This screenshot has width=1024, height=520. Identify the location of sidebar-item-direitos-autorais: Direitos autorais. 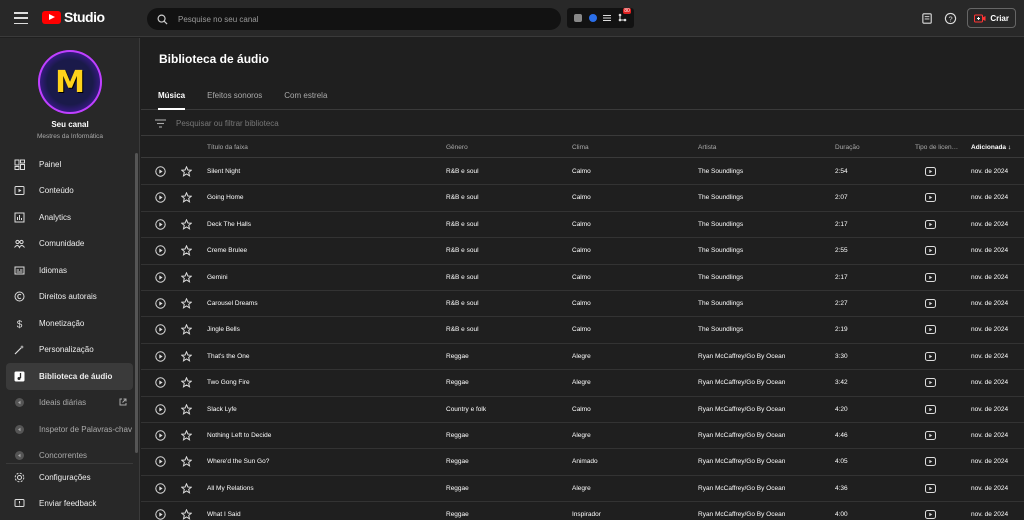
(69, 297).